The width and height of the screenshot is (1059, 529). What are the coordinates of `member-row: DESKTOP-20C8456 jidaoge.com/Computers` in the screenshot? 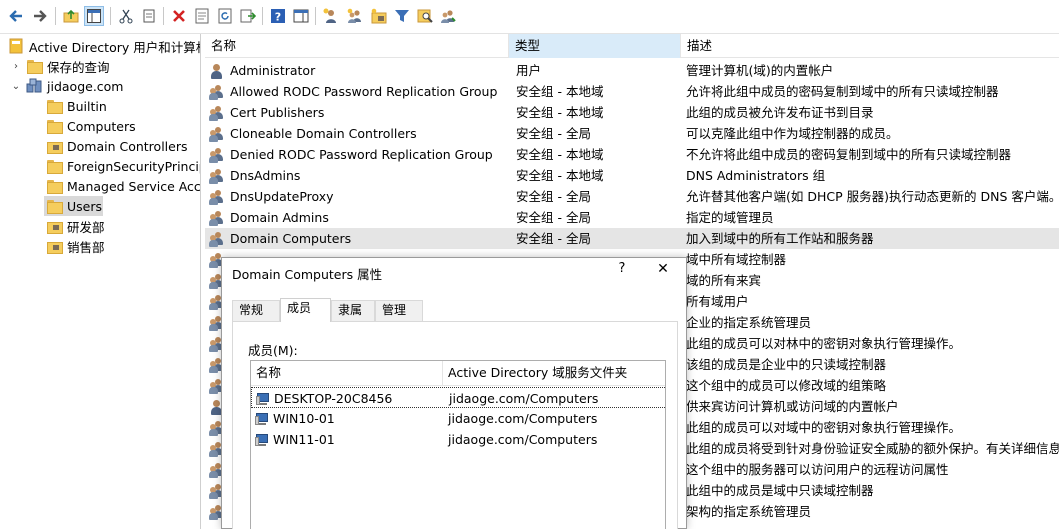 It's located at (458, 398).